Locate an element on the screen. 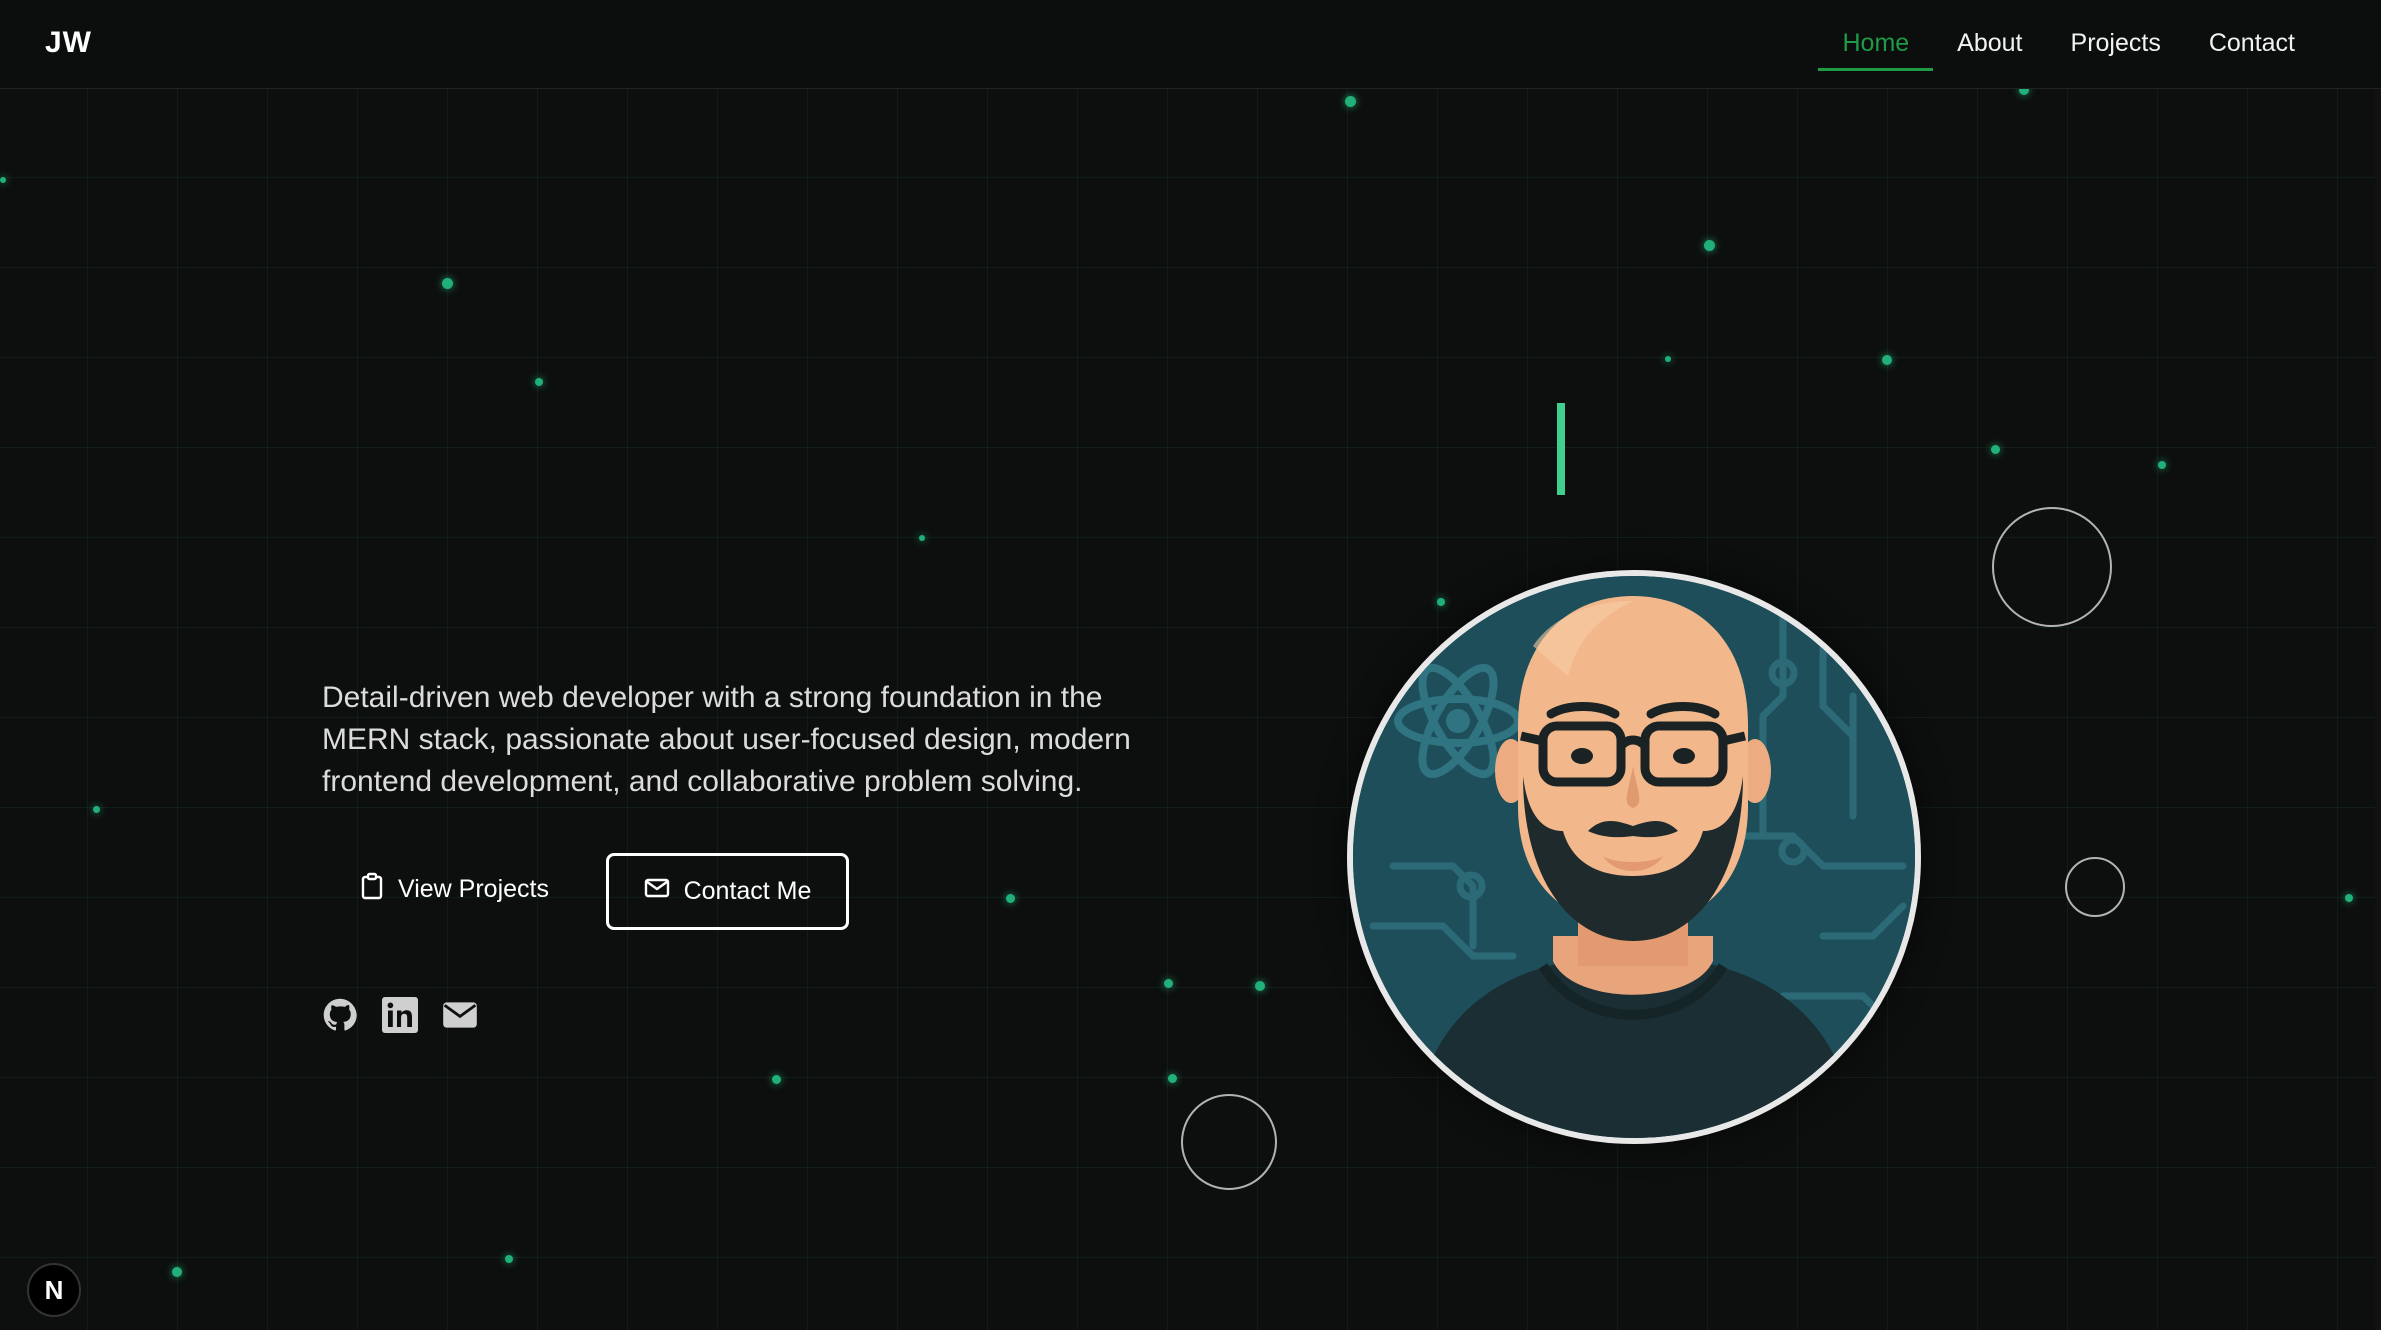  nav-links: Home About Projects Contact is located at coordinates (2068, 44).